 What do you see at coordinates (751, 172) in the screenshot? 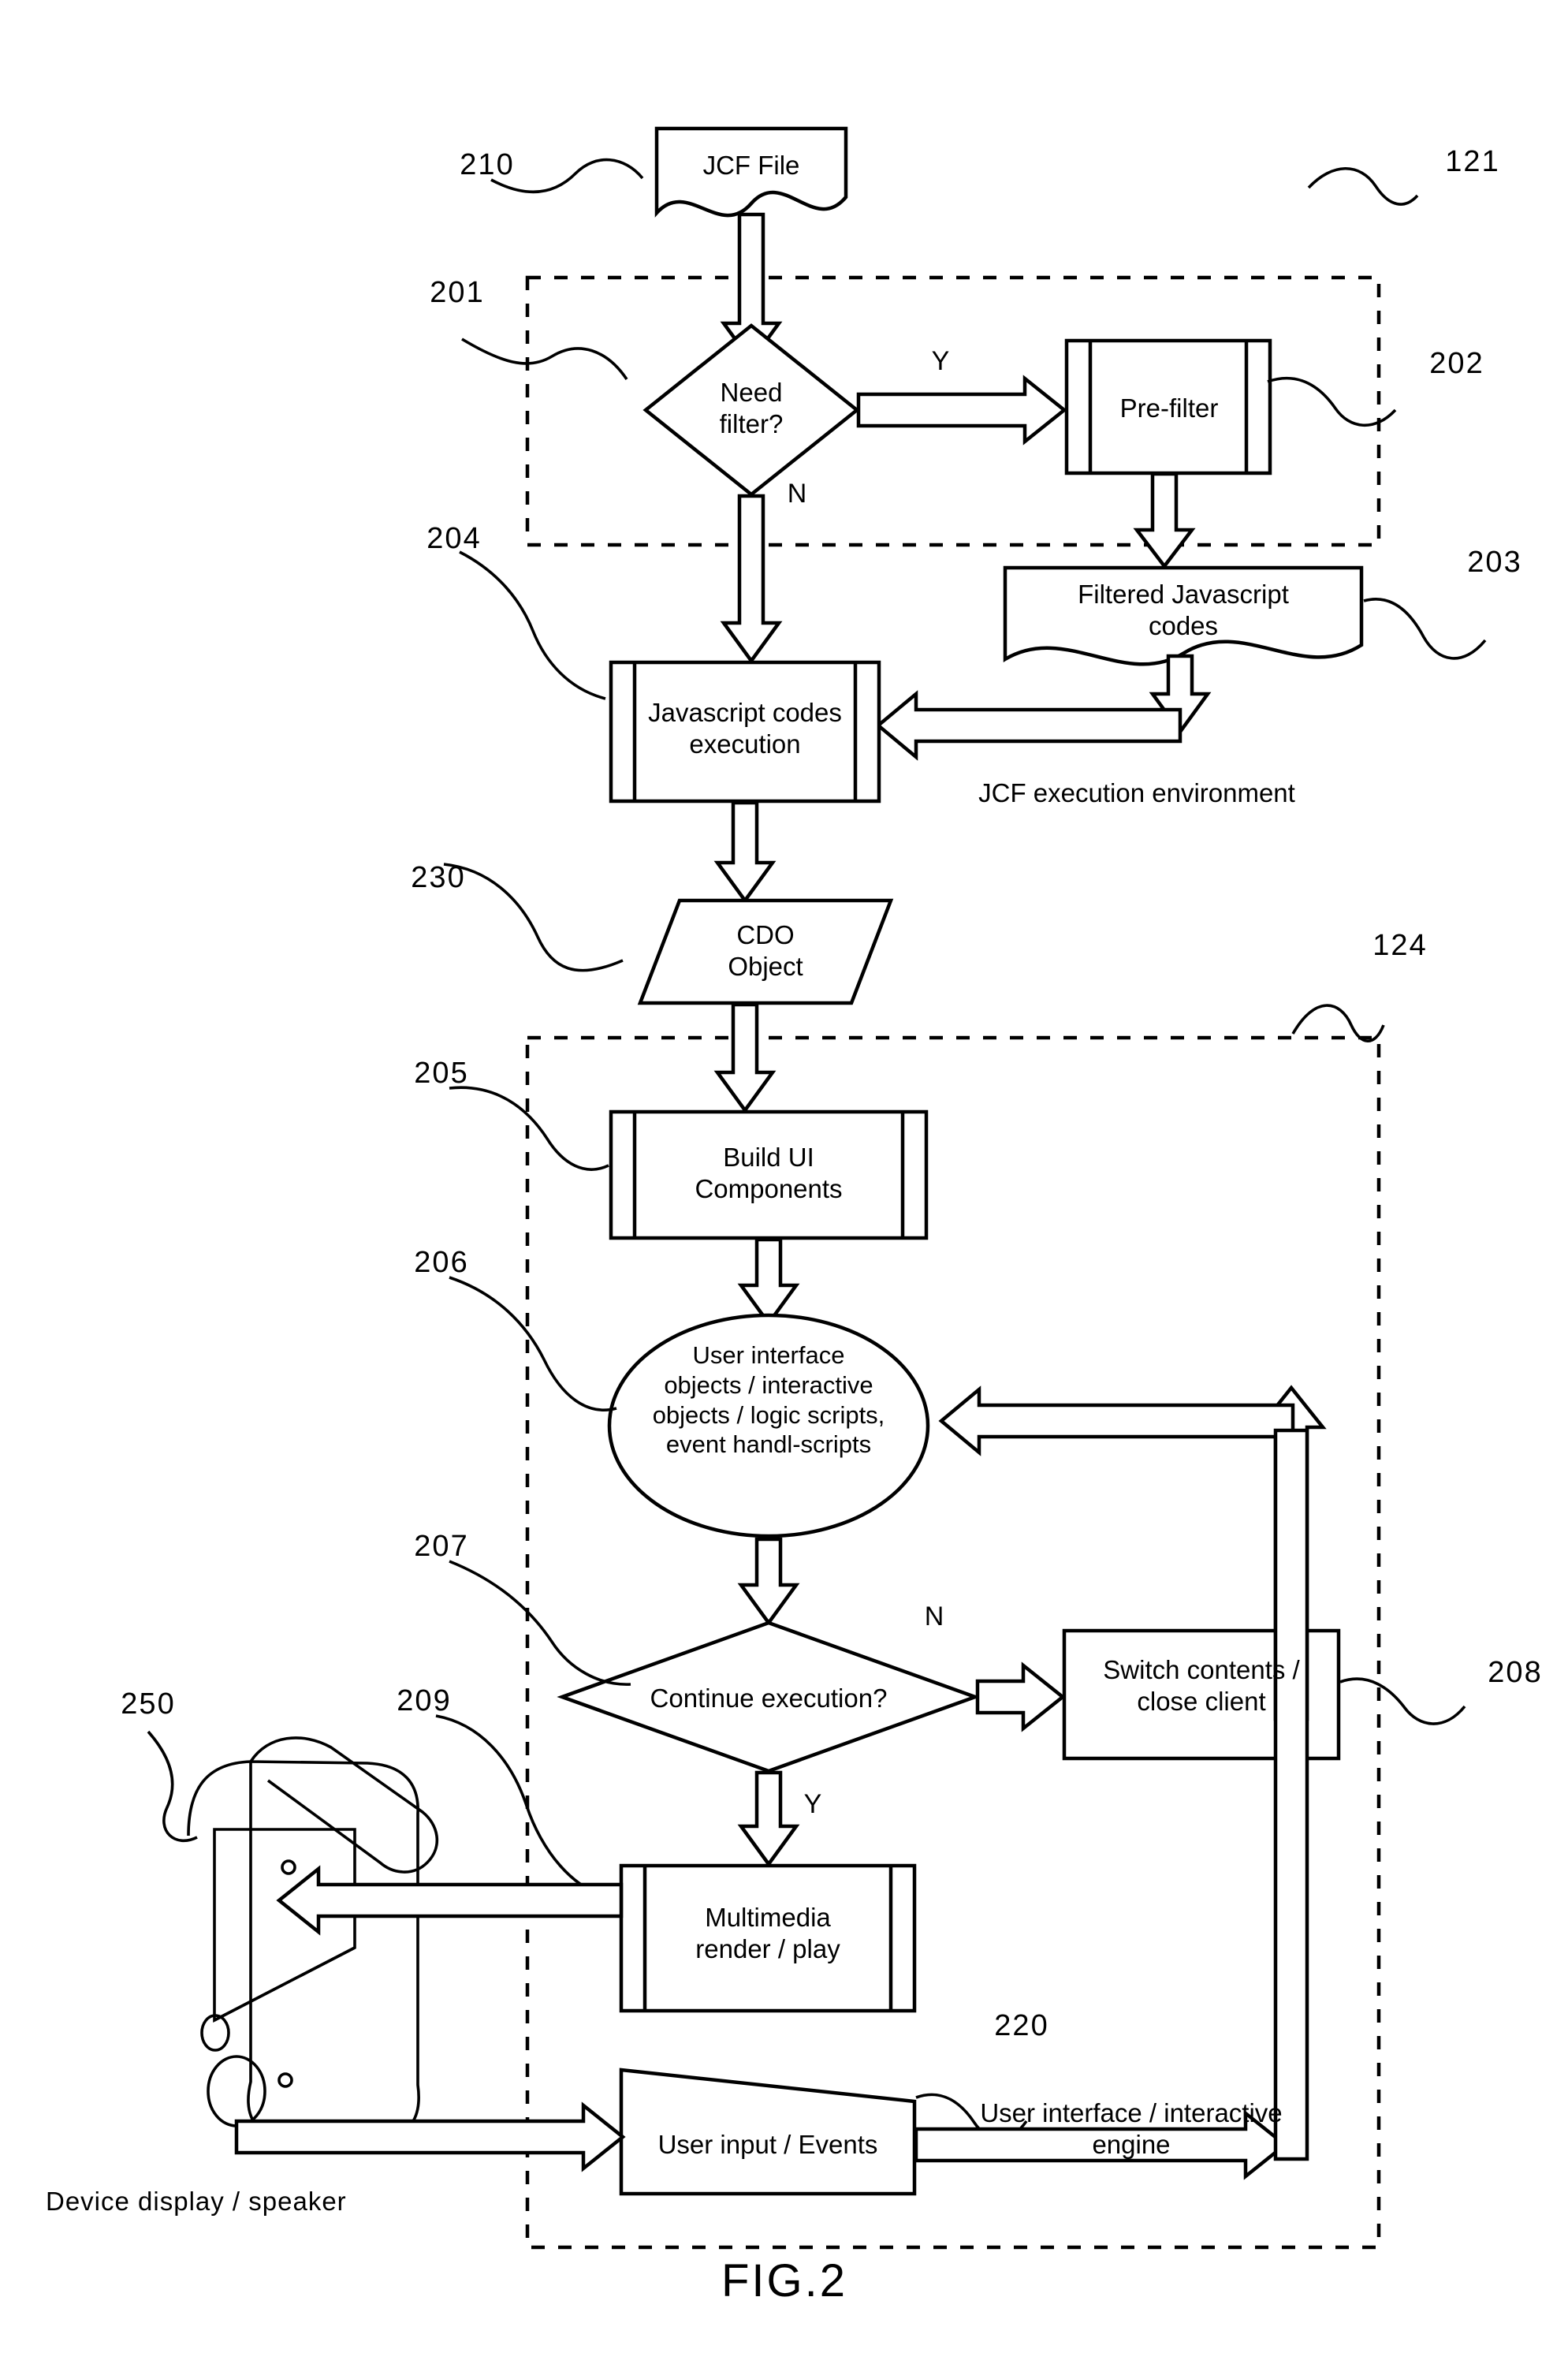
I see `jcf-file-node` at bounding box center [751, 172].